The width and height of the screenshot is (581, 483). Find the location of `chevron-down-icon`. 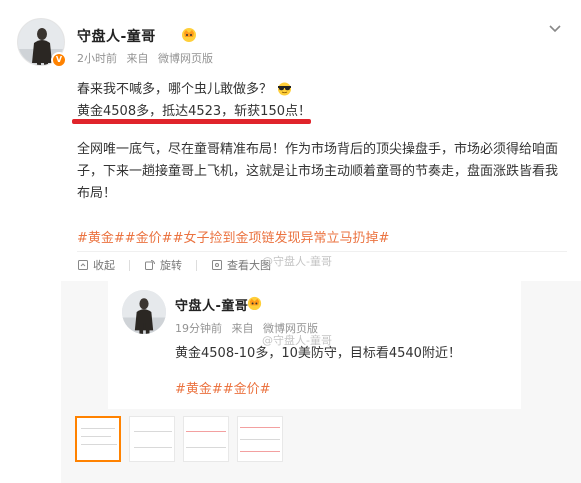

chevron-down-icon is located at coordinates (555, 29).